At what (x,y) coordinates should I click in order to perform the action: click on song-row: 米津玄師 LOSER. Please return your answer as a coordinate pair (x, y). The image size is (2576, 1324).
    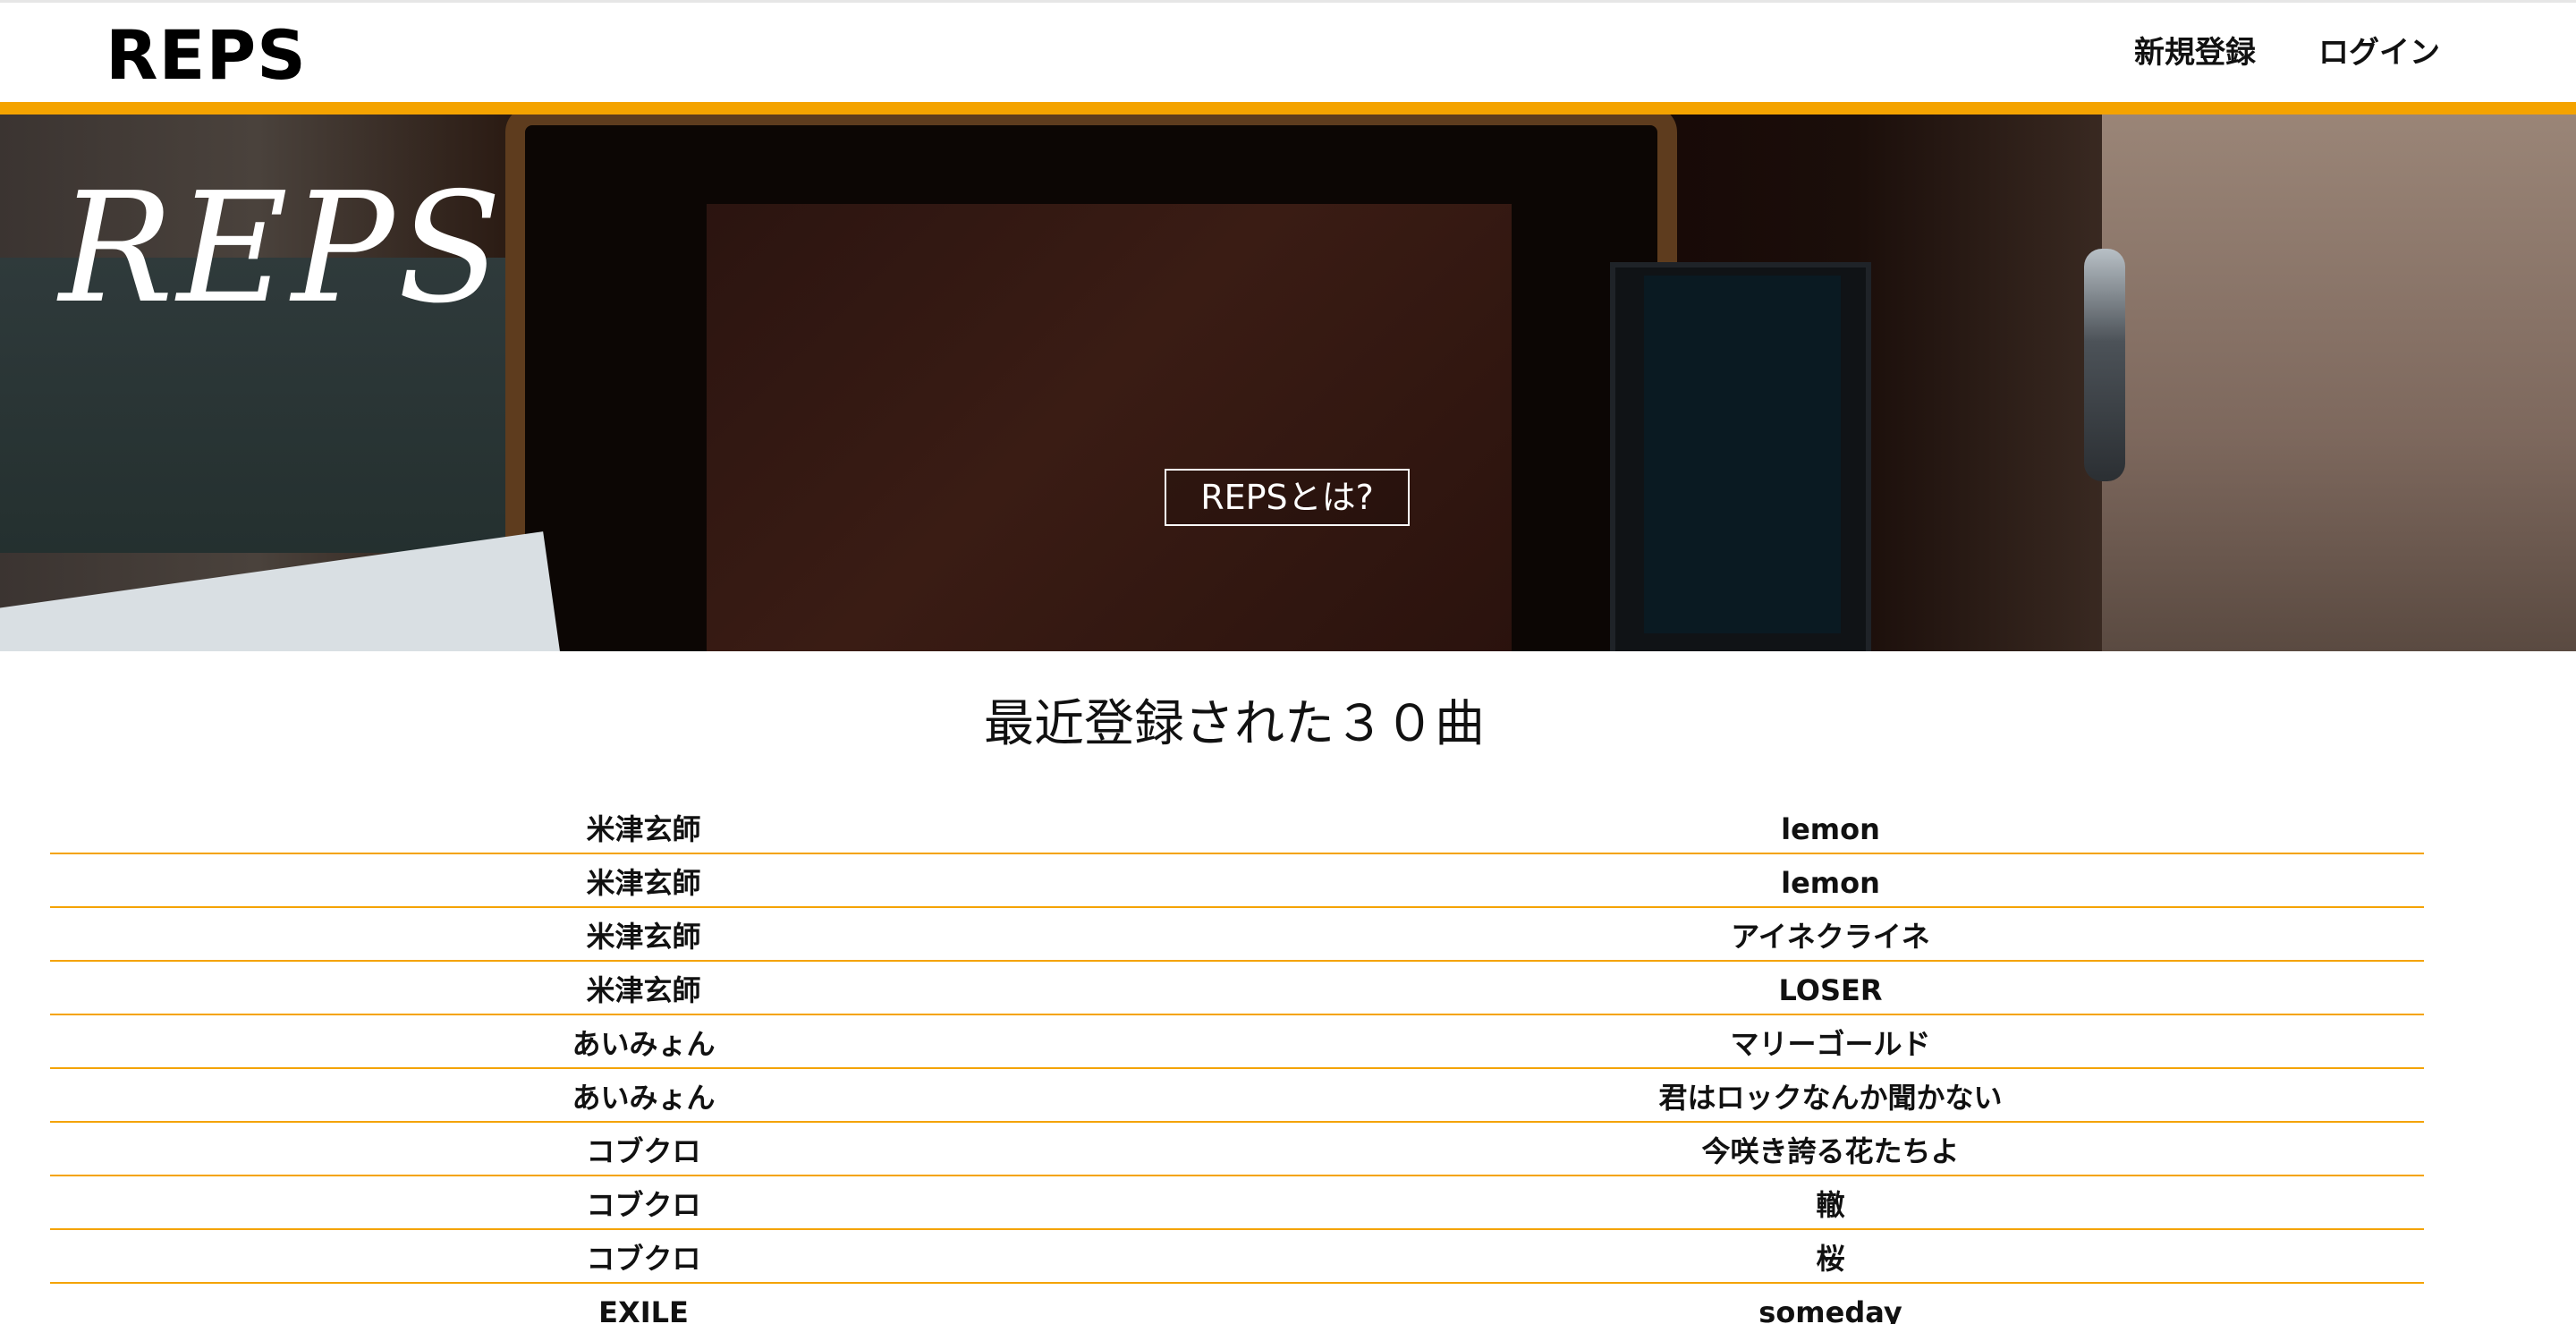
    Looking at the image, I should click on (1237, 988).